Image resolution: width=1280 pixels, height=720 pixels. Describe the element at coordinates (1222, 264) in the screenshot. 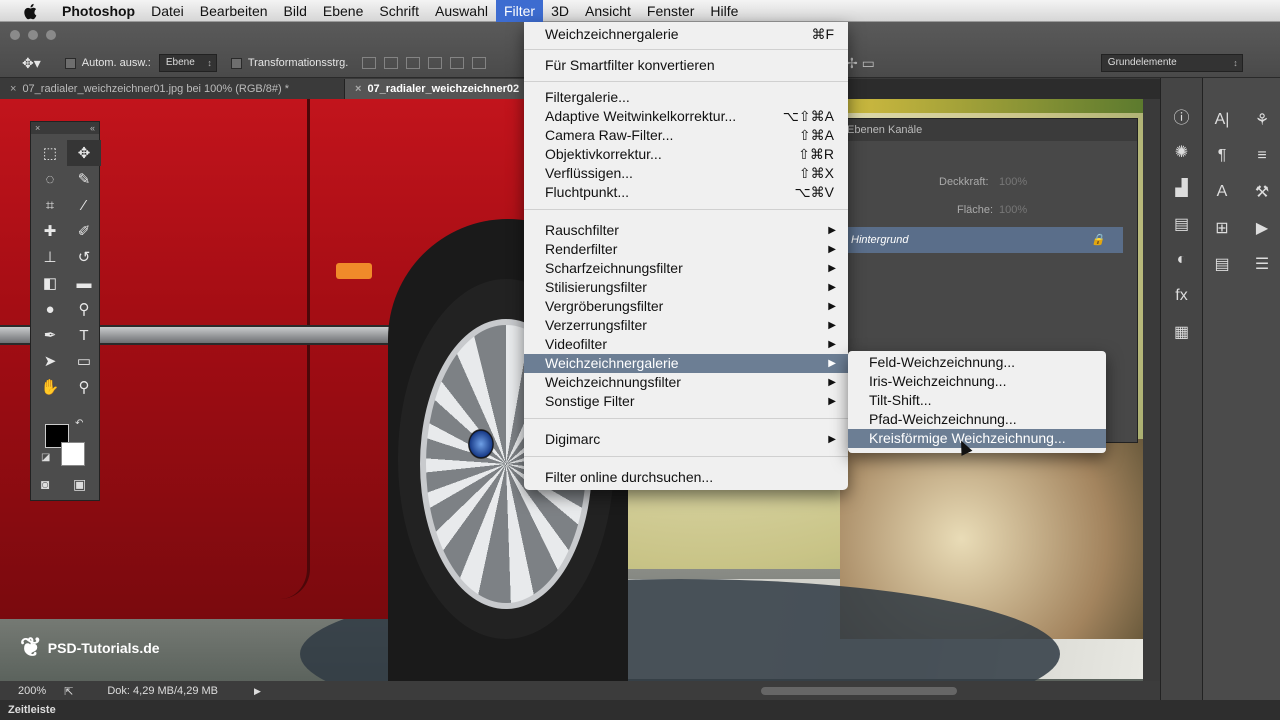

I see `notes-icon: ▤` at that location.